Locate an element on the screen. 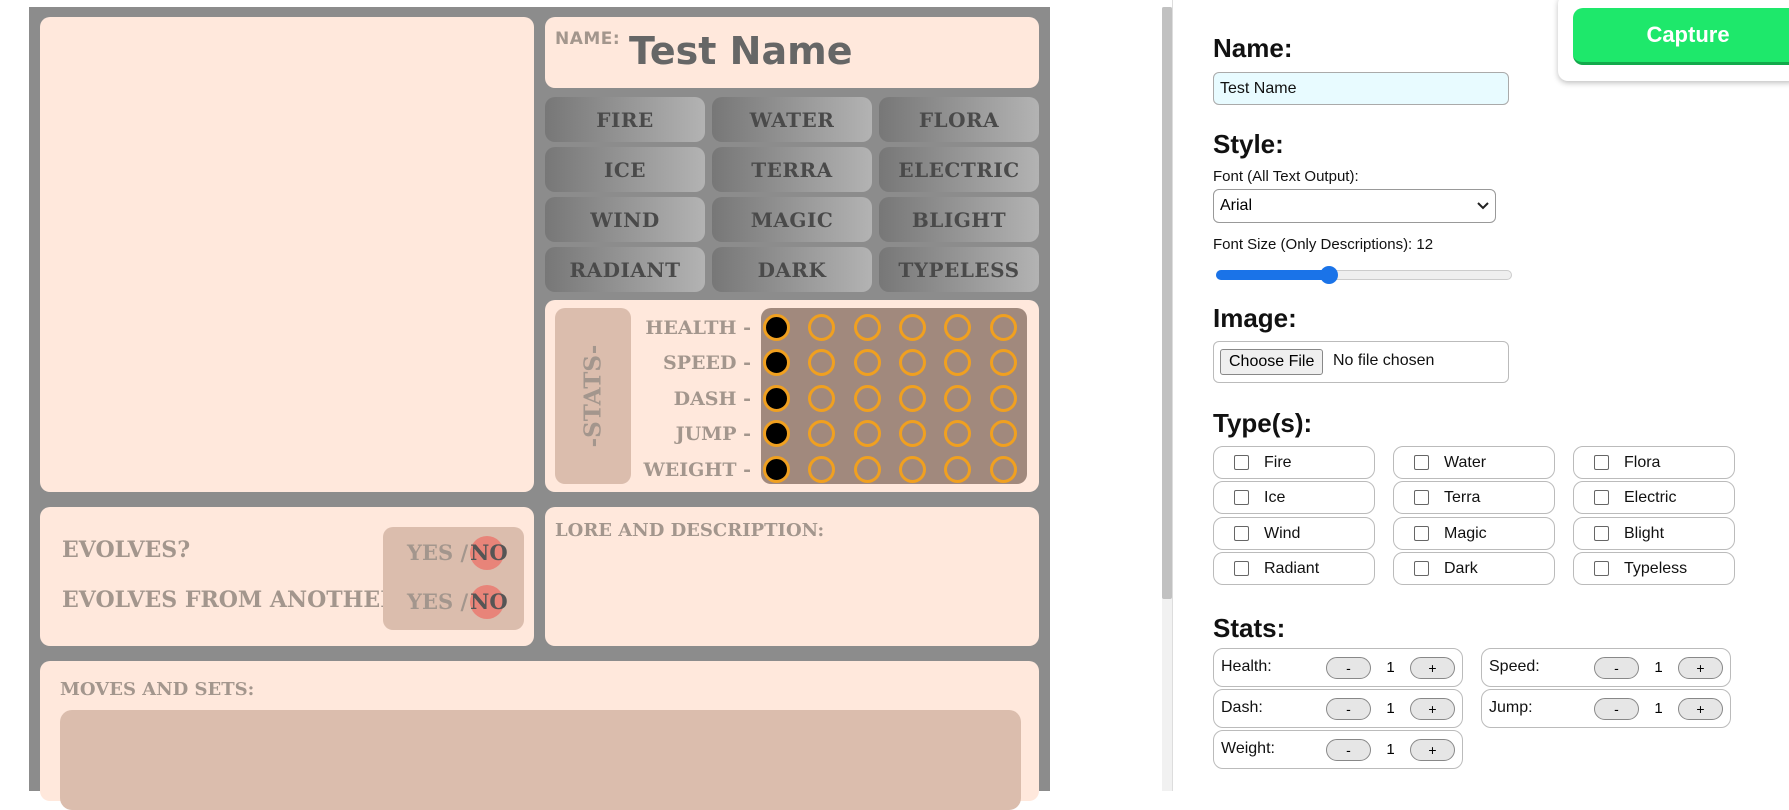  types-heading: Type(s): is located at coordinates (1263, 423).